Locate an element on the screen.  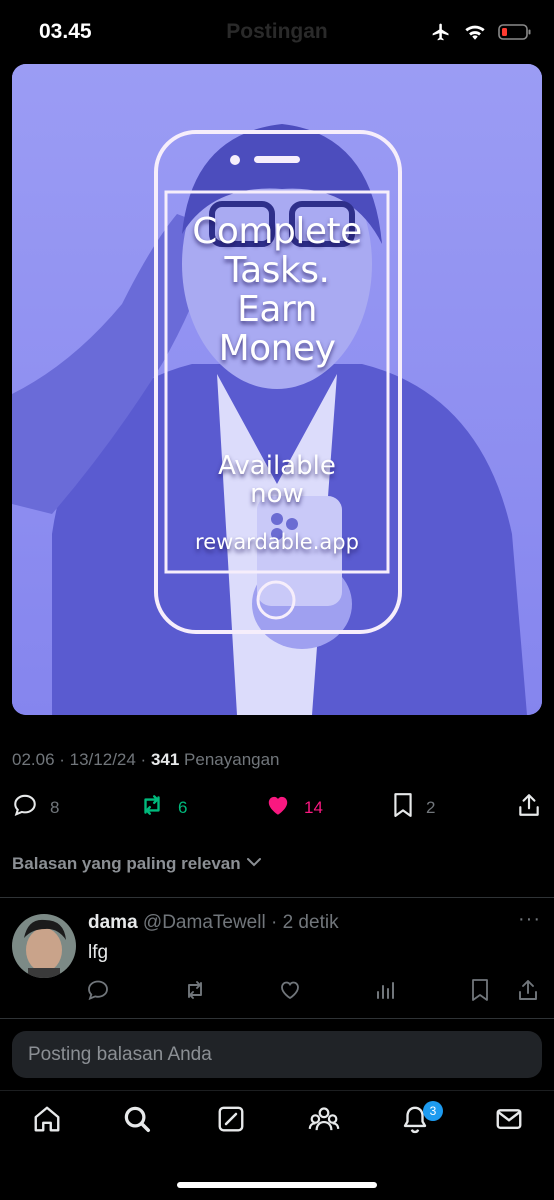
heart-icon is located at coordinates (278, 807).